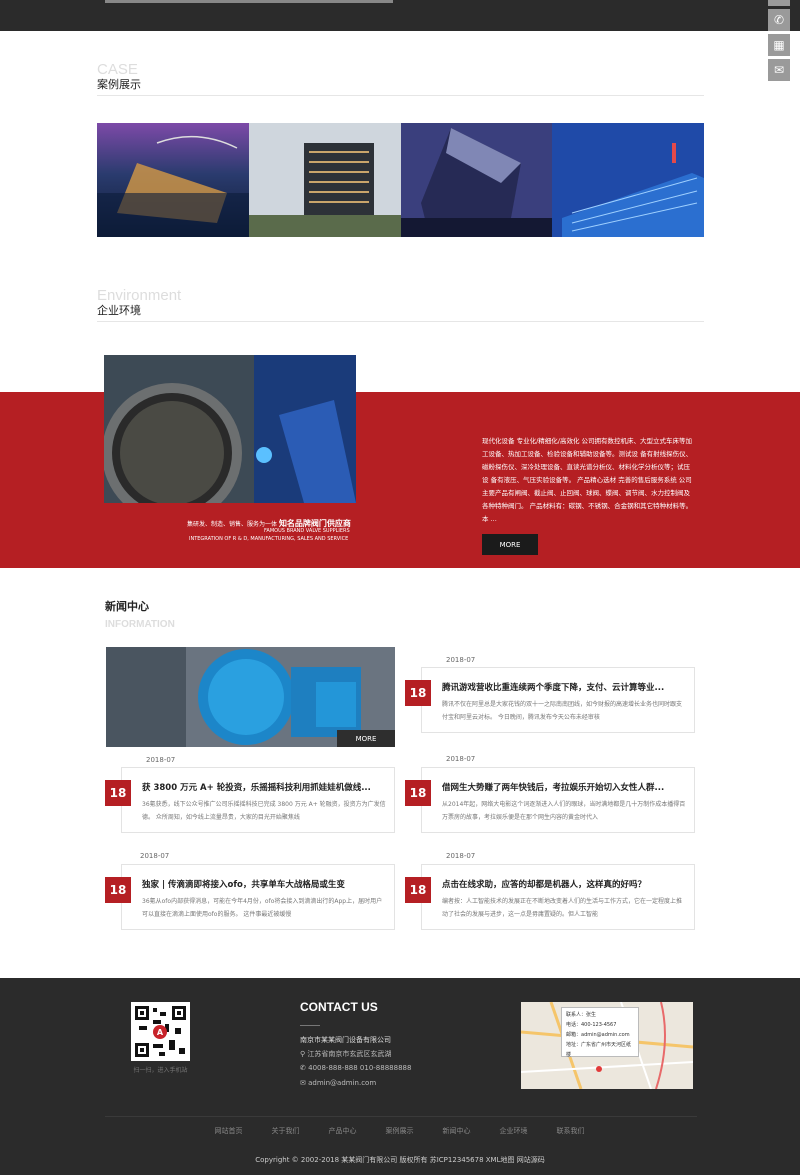 Image resolution: width=800 pixels, height=1175 pixels. I want to click on contact-address: 江苏省南京市玄武区玄武湖, so click(349, 1054).